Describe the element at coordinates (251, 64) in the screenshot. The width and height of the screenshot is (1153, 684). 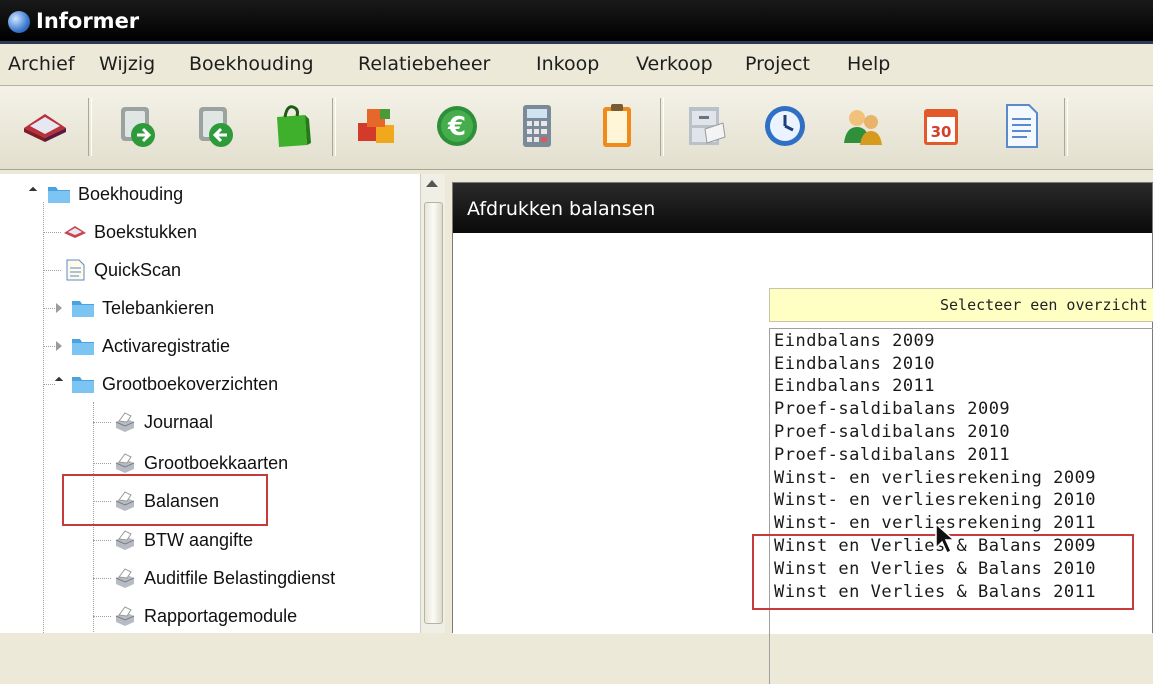
I see `menu-boekhouding: Boekhouding` at that location.